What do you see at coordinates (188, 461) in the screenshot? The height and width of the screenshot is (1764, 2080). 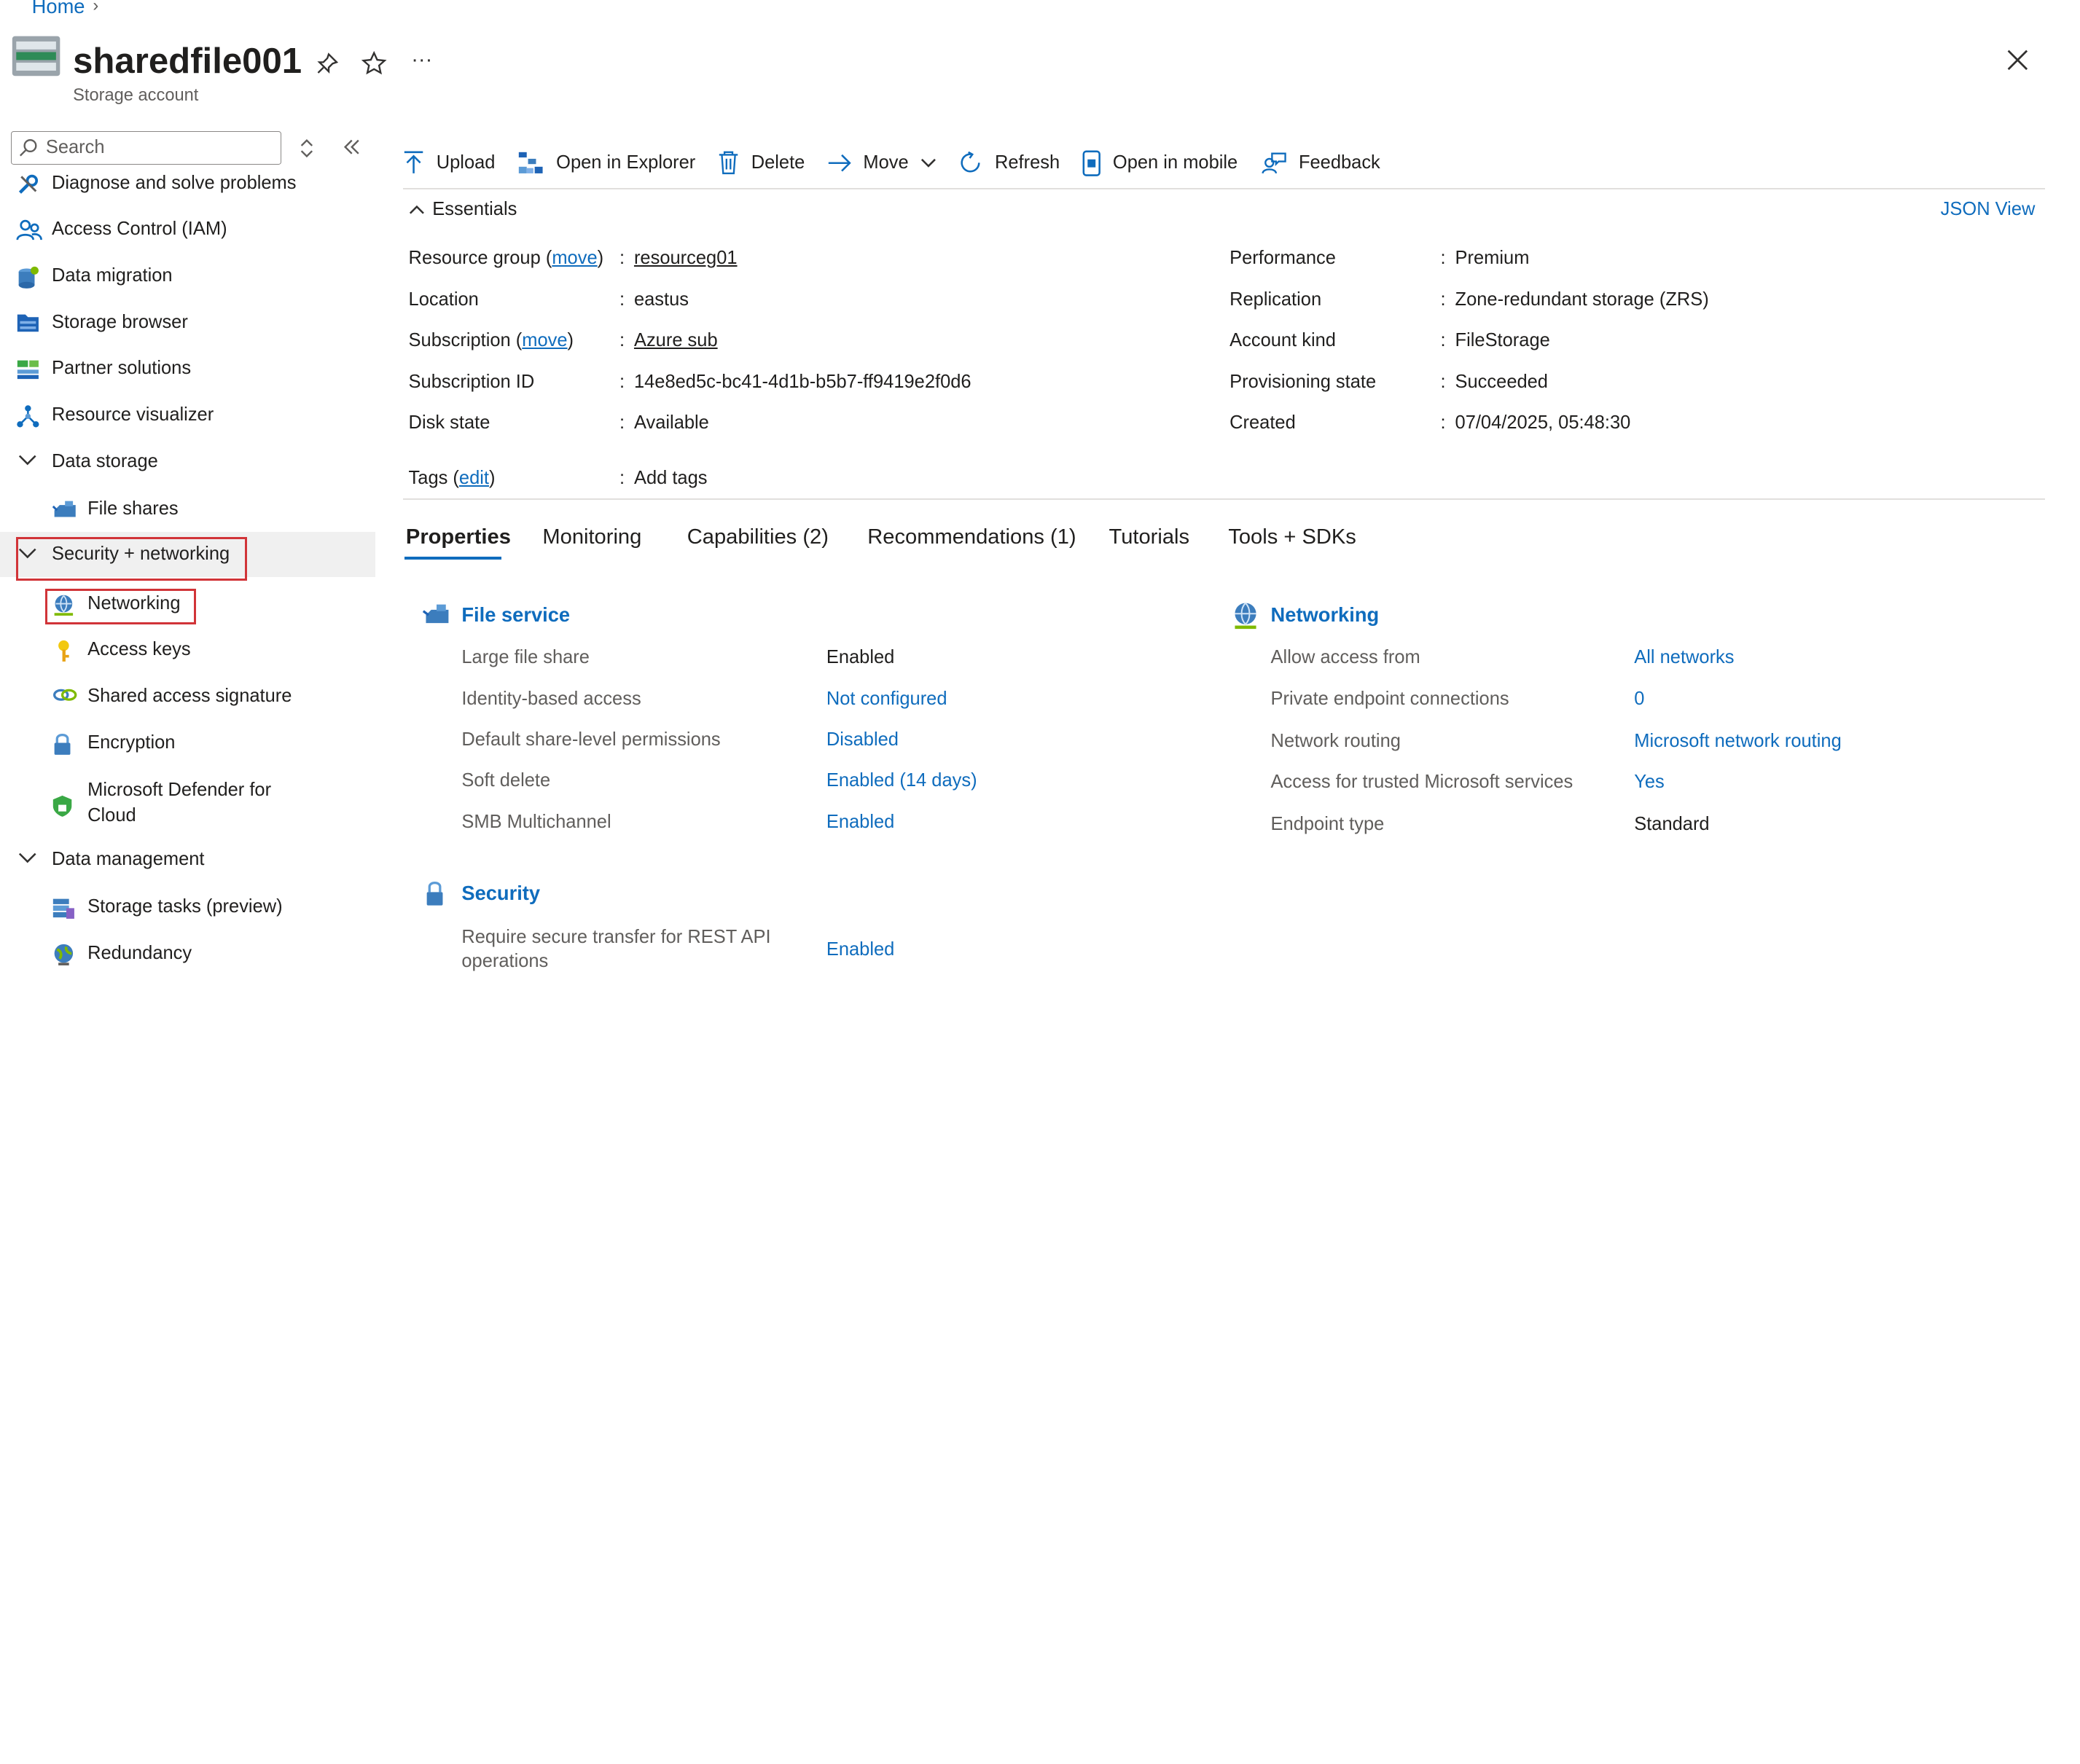 I see `sidebar-group-data-storage: Data storage` at bounding box center [188, 461].